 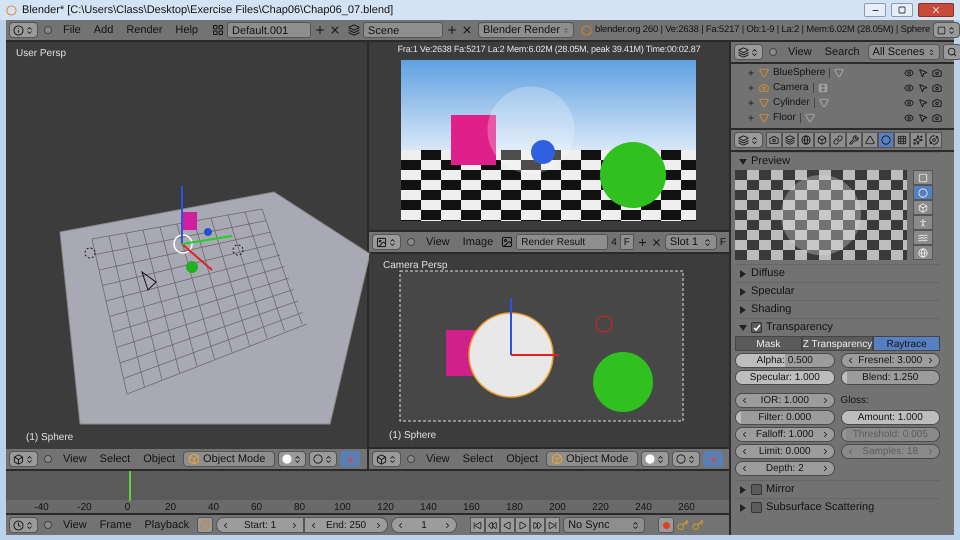 What do you see at coordinates (768, 343) in the screenshot?
I see `method-tab: Mask` at bounding box center [768, 343].